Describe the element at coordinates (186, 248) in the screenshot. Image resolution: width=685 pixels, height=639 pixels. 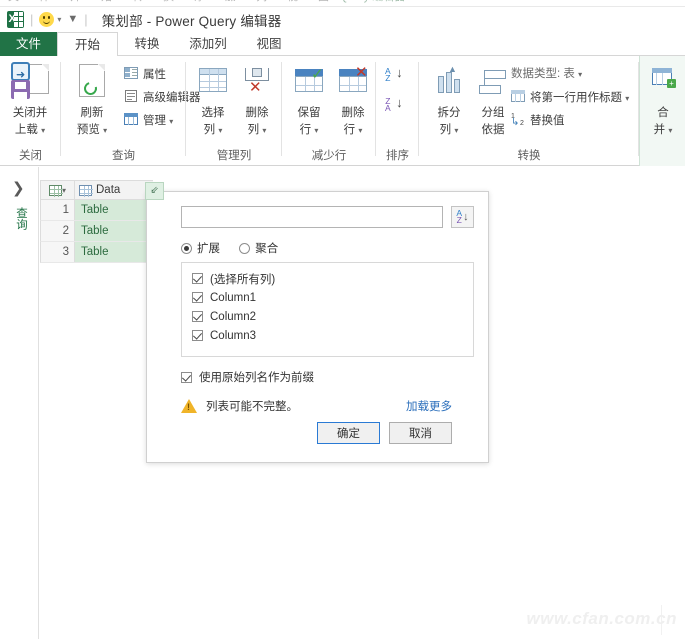
I see `radio-expand-dot-icon` at that location.